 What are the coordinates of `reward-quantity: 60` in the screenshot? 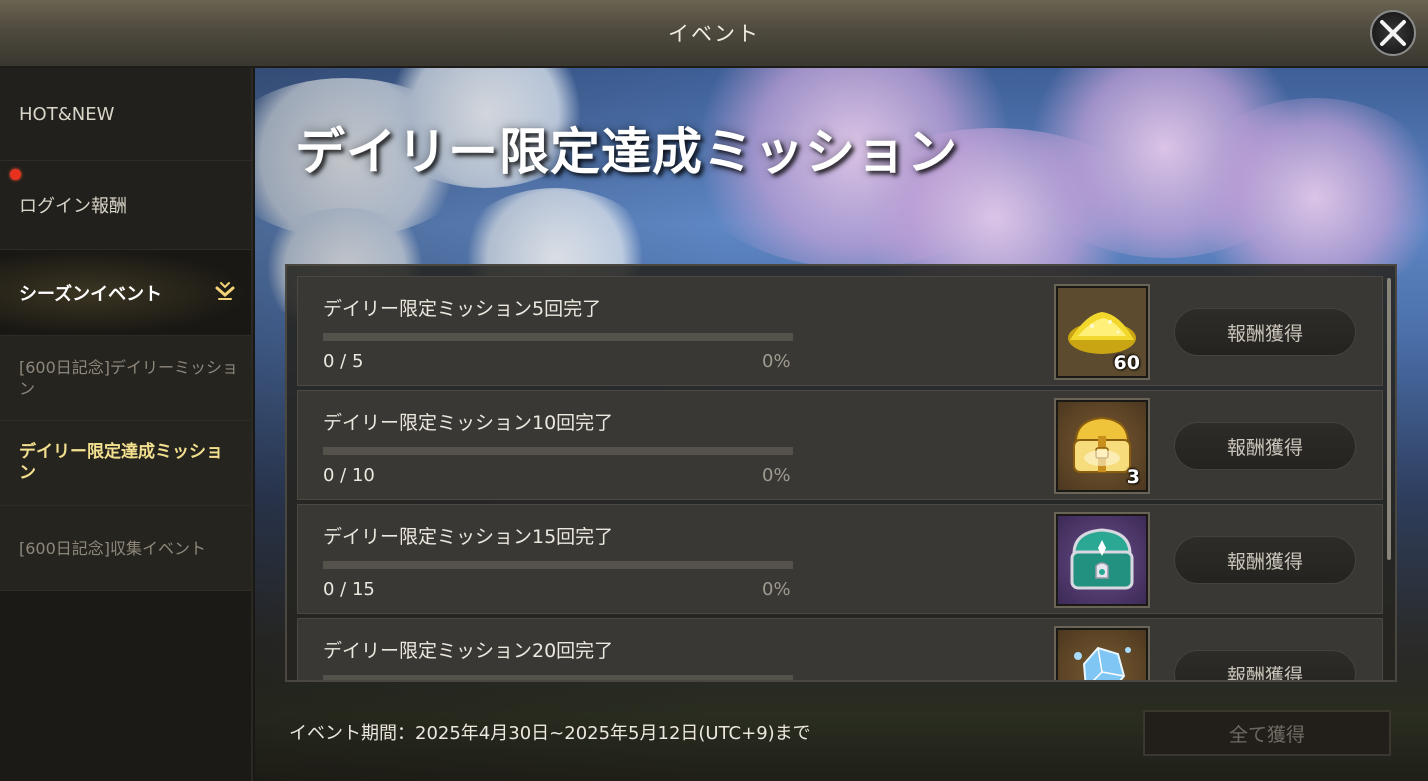 It's located at (1126, 363).